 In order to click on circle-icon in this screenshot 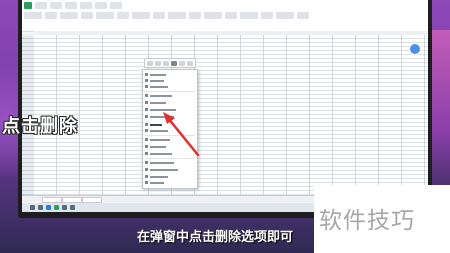, I will do `click(415, 49)`.